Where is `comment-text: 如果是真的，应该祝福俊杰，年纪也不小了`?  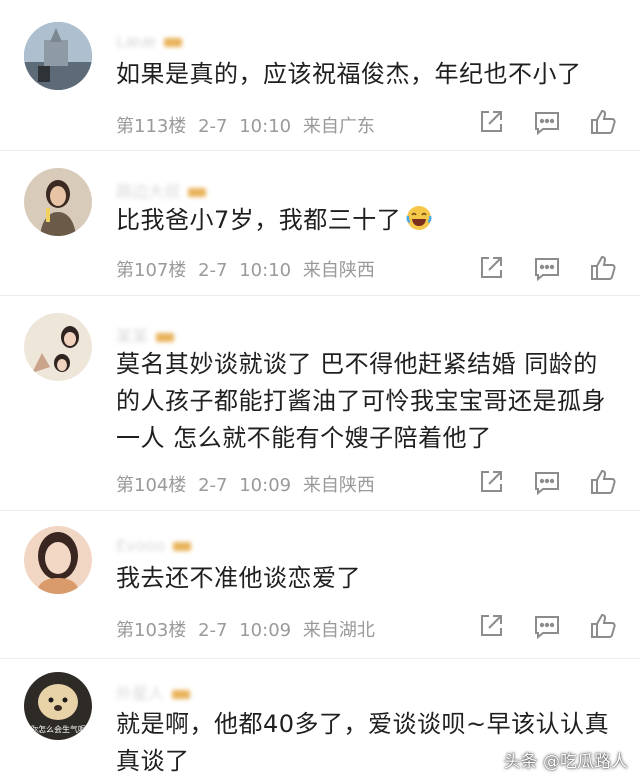
comment-text: 如果是真的，应该祝福俊杰，年纪也不小了 is located at coordinates (349, 74).